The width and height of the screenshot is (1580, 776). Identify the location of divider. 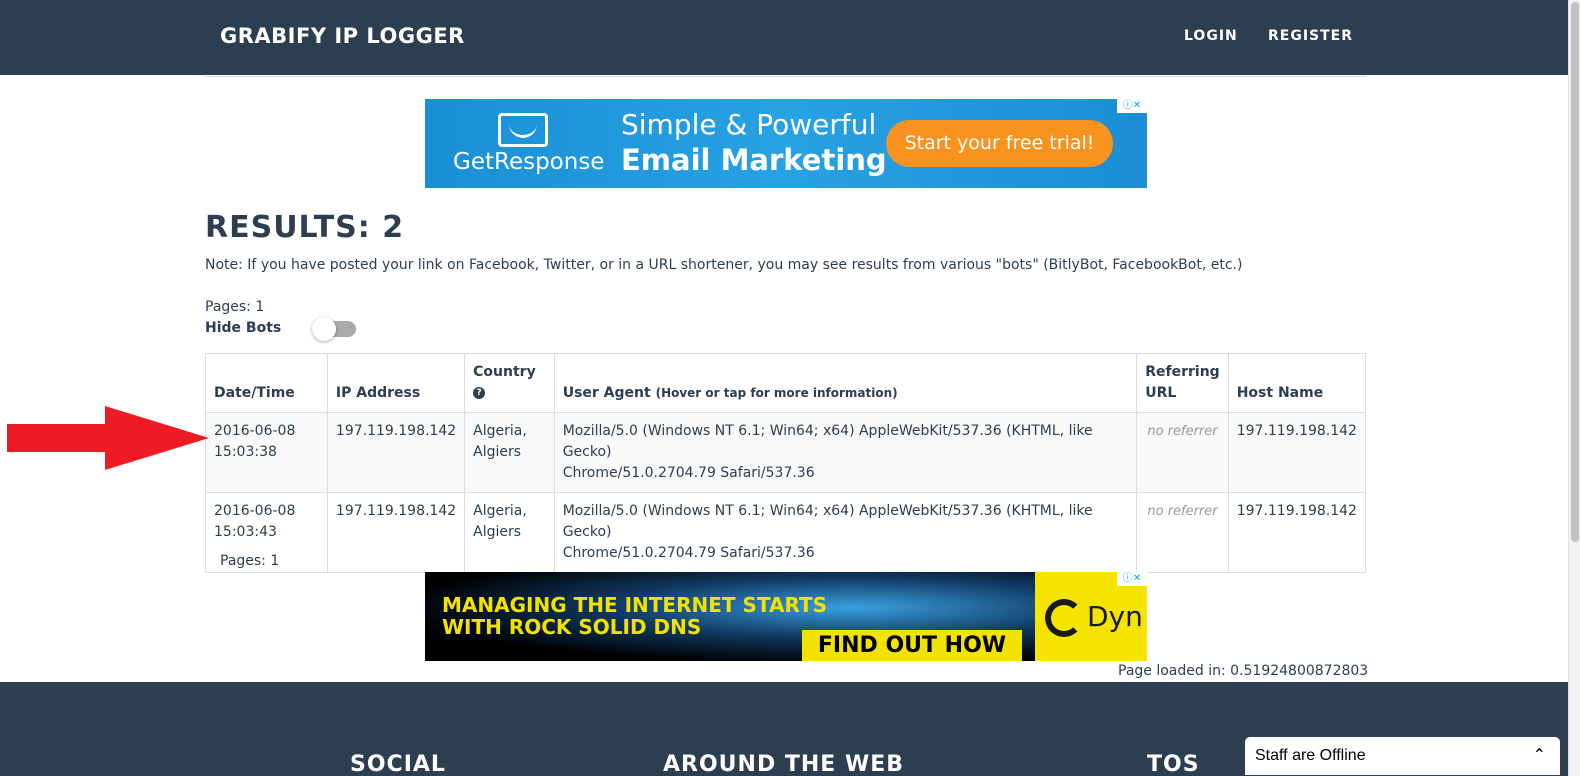
(785, 76).